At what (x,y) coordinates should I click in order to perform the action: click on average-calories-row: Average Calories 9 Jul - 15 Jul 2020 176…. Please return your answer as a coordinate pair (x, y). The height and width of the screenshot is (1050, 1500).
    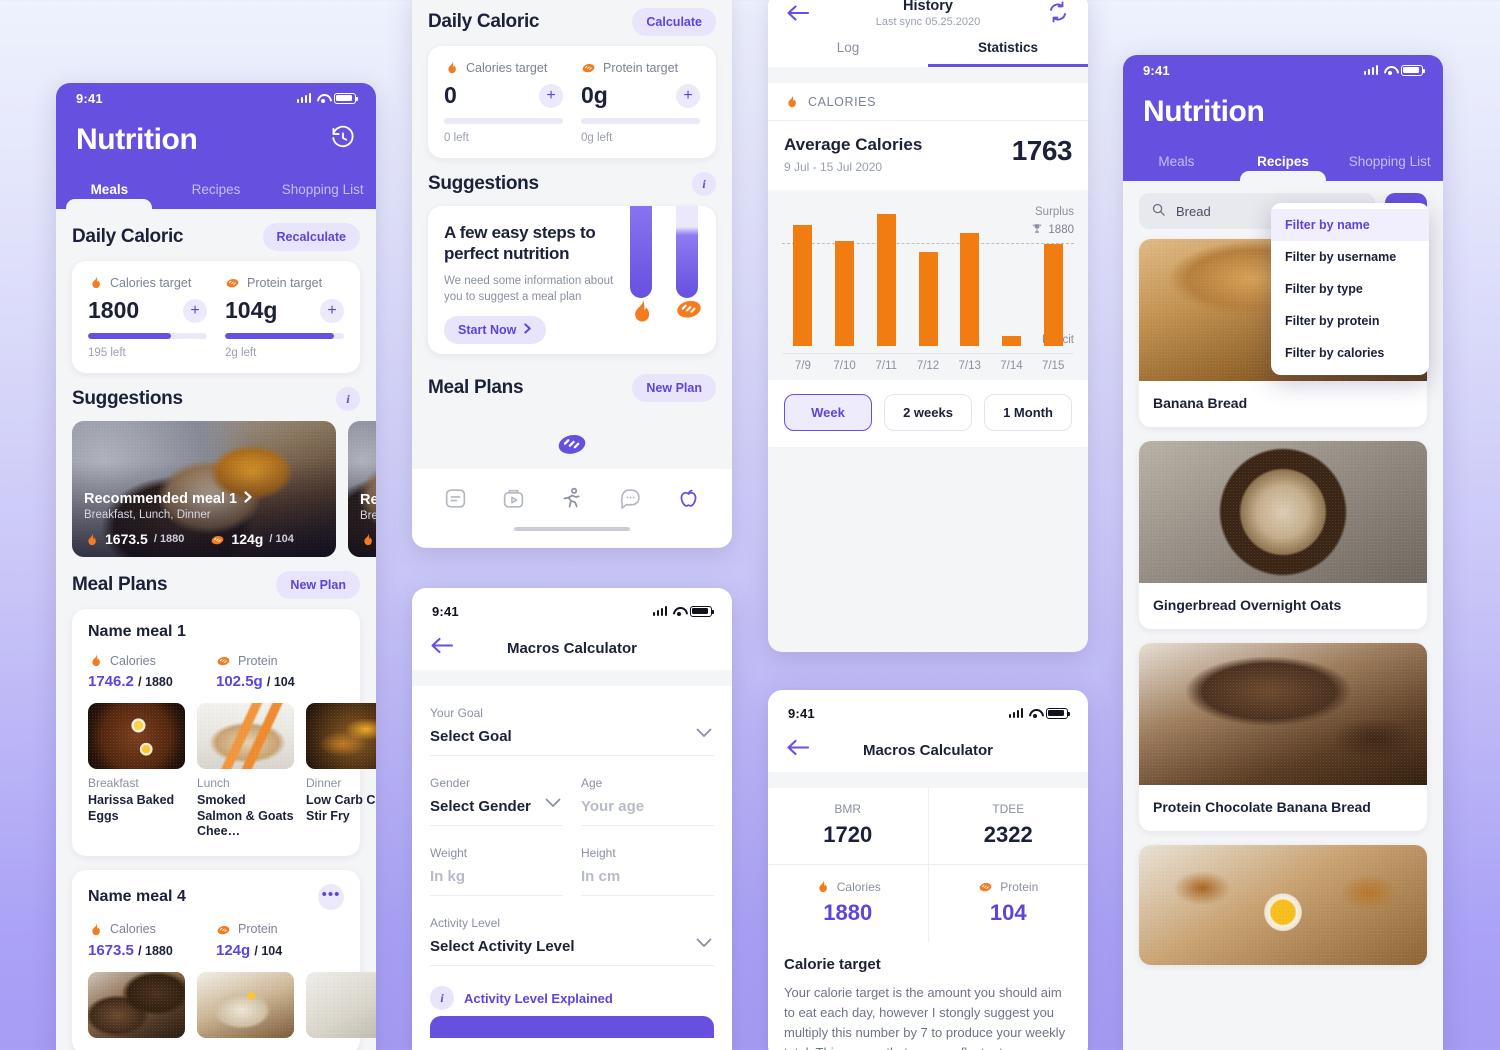
    Looking at the image, I should click on (928, 155).